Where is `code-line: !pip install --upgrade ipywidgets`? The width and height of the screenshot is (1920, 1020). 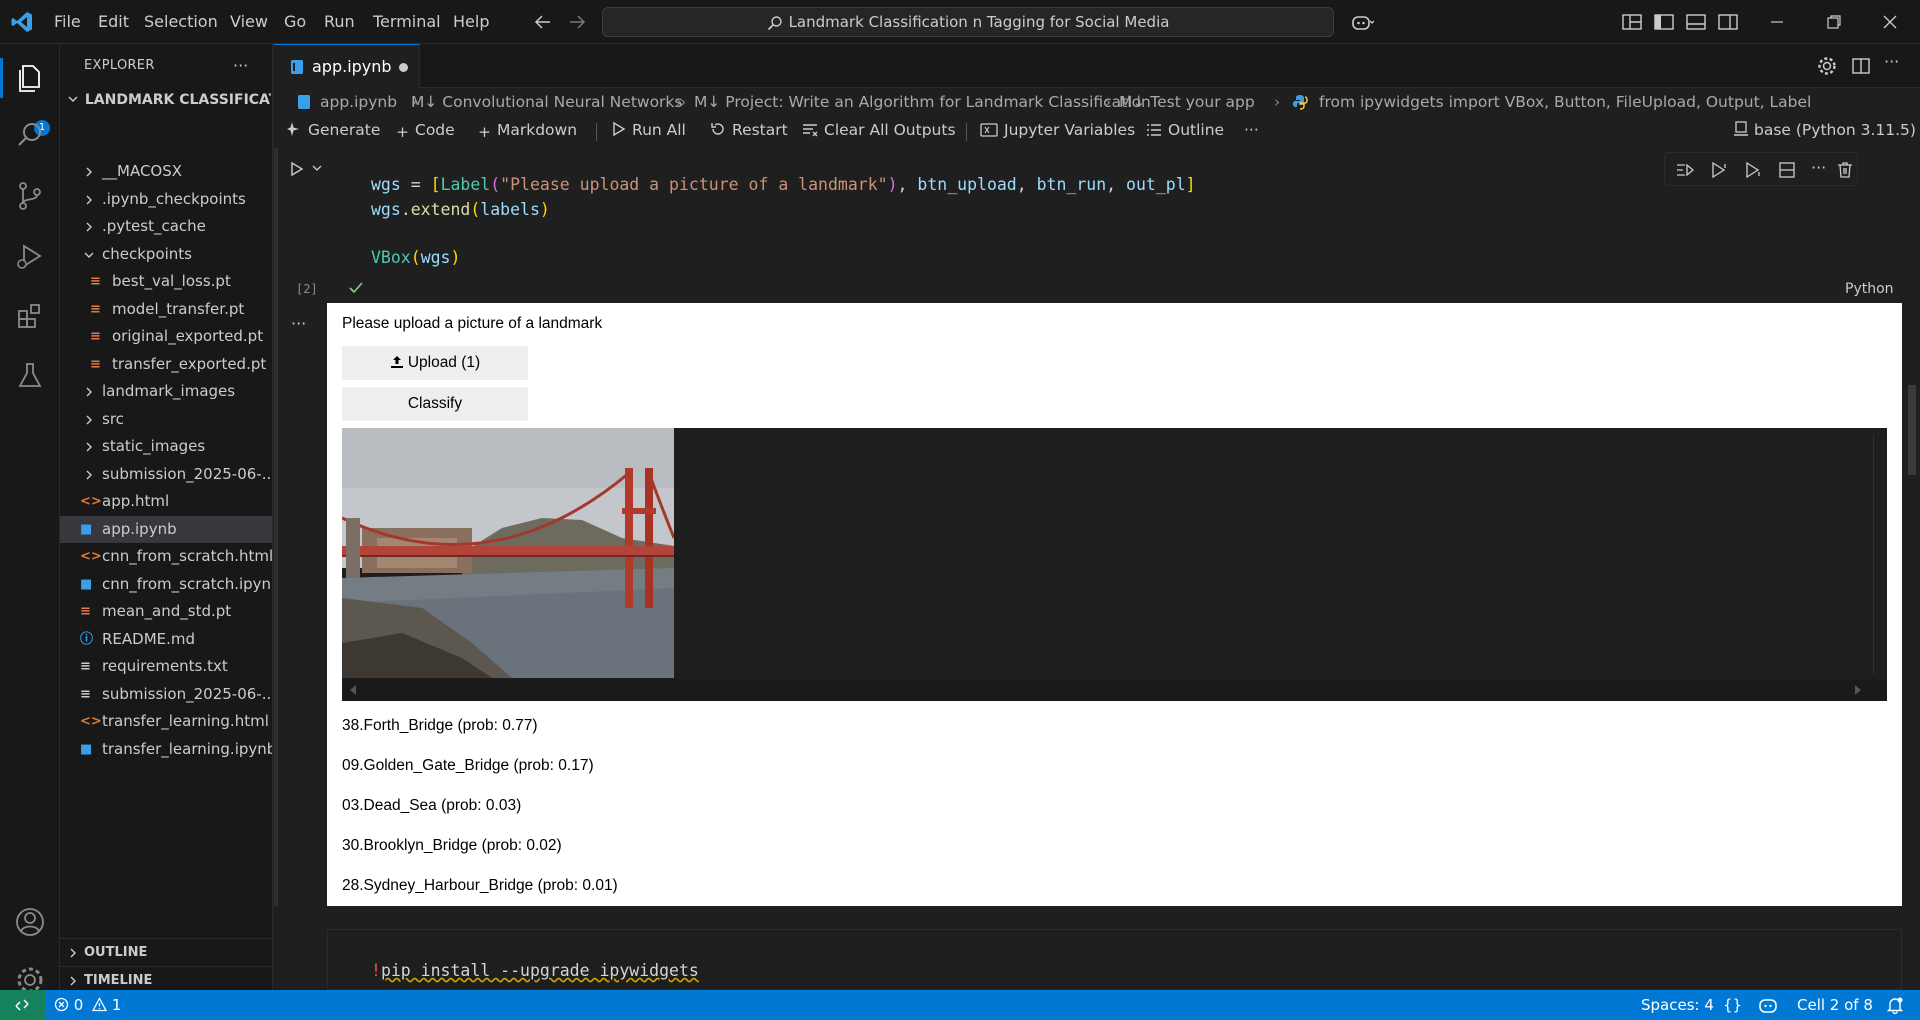
code-line: !pip install --upgrade ipywidgets is located at coordinates (535, 970).